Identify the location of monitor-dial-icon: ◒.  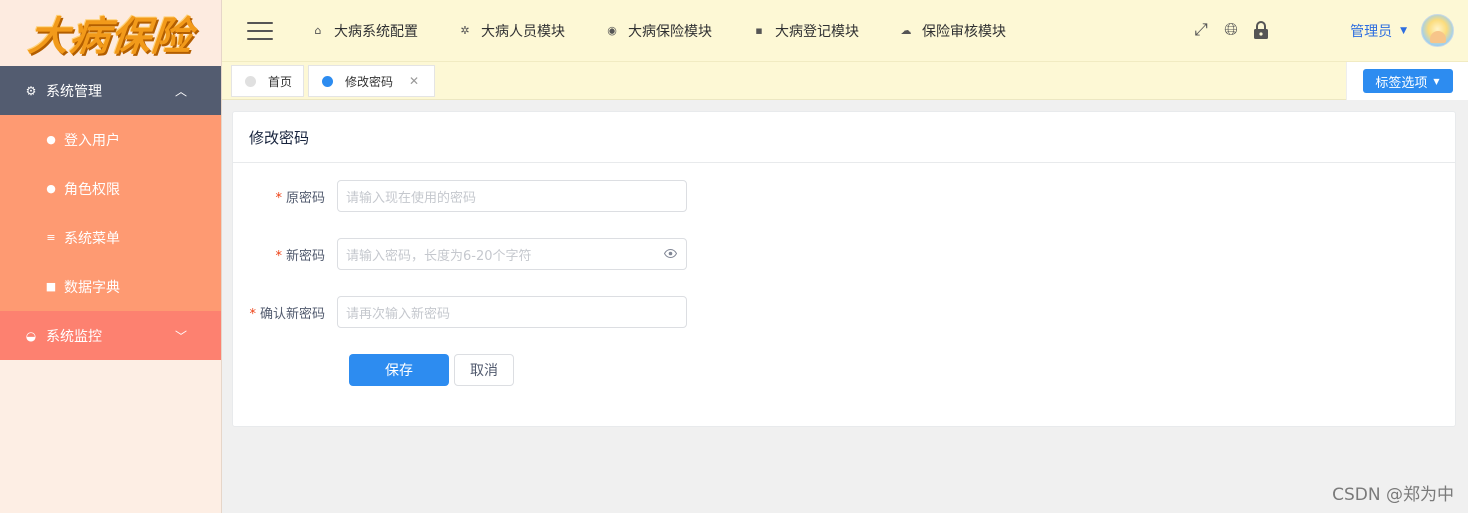
(31, 335).